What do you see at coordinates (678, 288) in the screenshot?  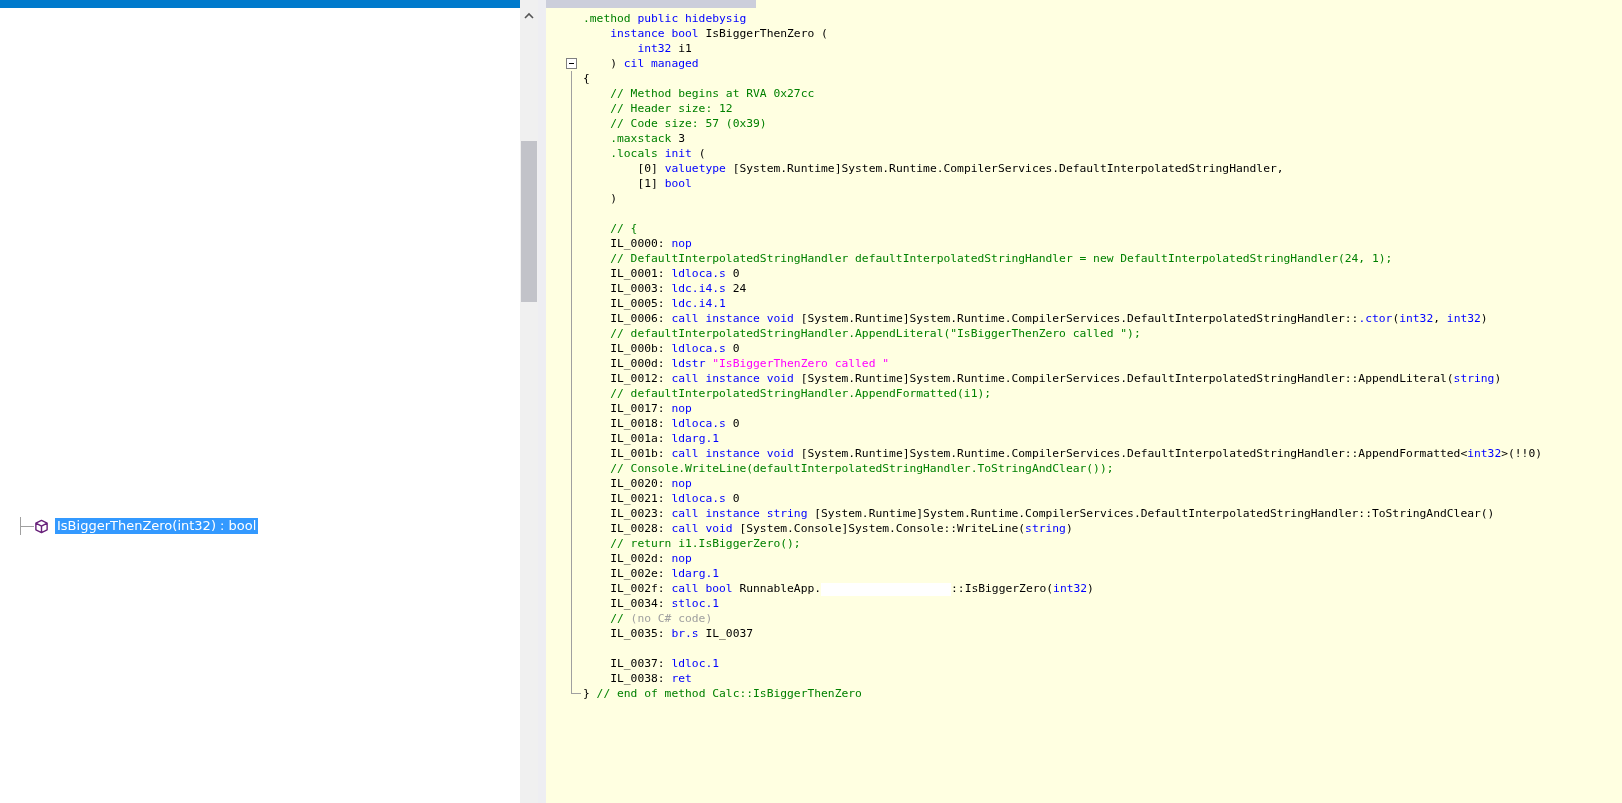 I see `code-line: IL_0003: ldc.i4.s 24` at bounding box center [678, 288].